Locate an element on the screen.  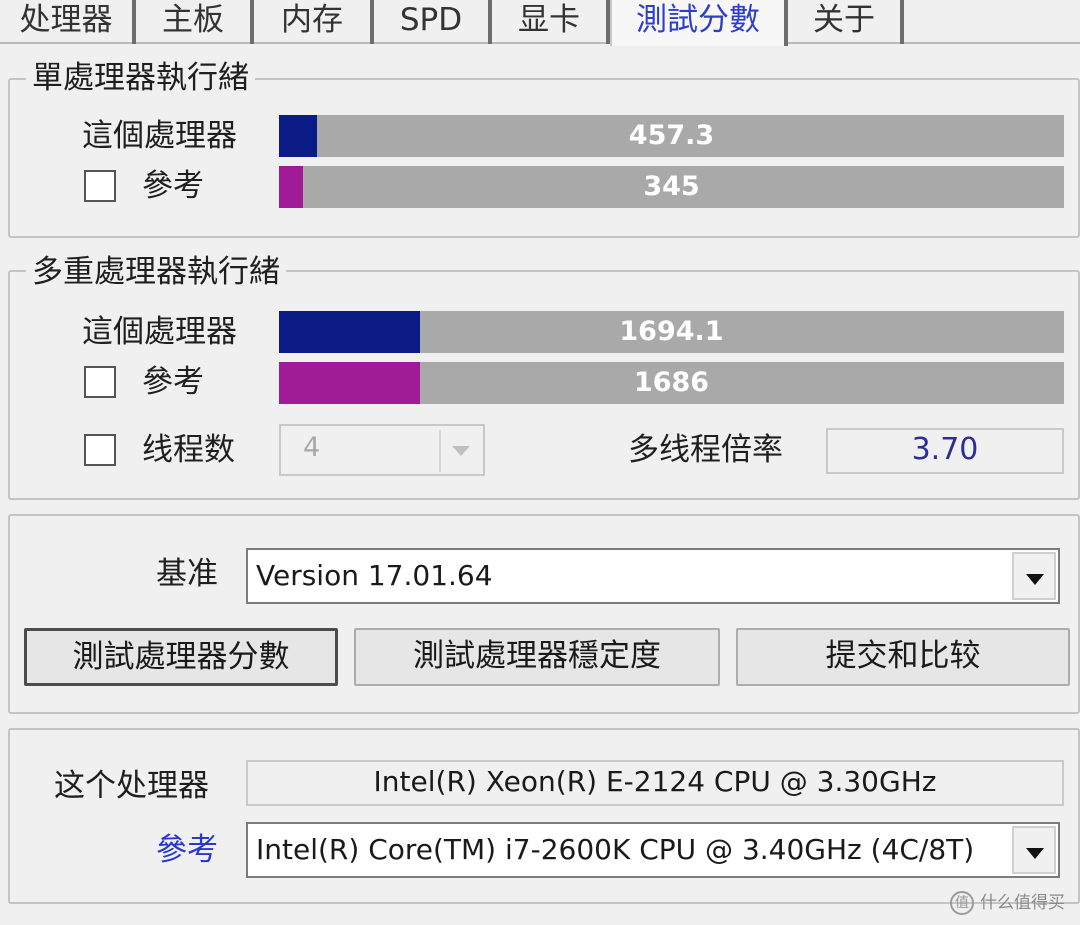
multi-this-score: 1694.1 is located at coordinates (671, 331).